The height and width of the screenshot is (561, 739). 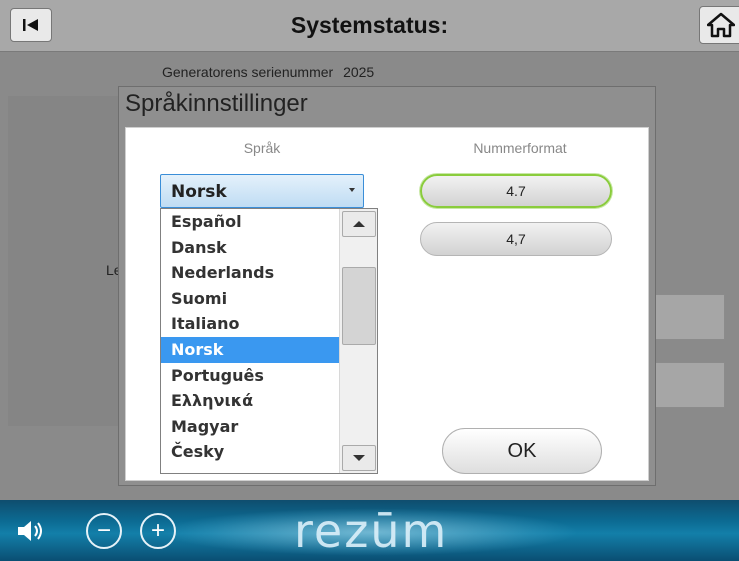 I want to click on bottom-bar: − + rezūm, so click(x=369, y=530).